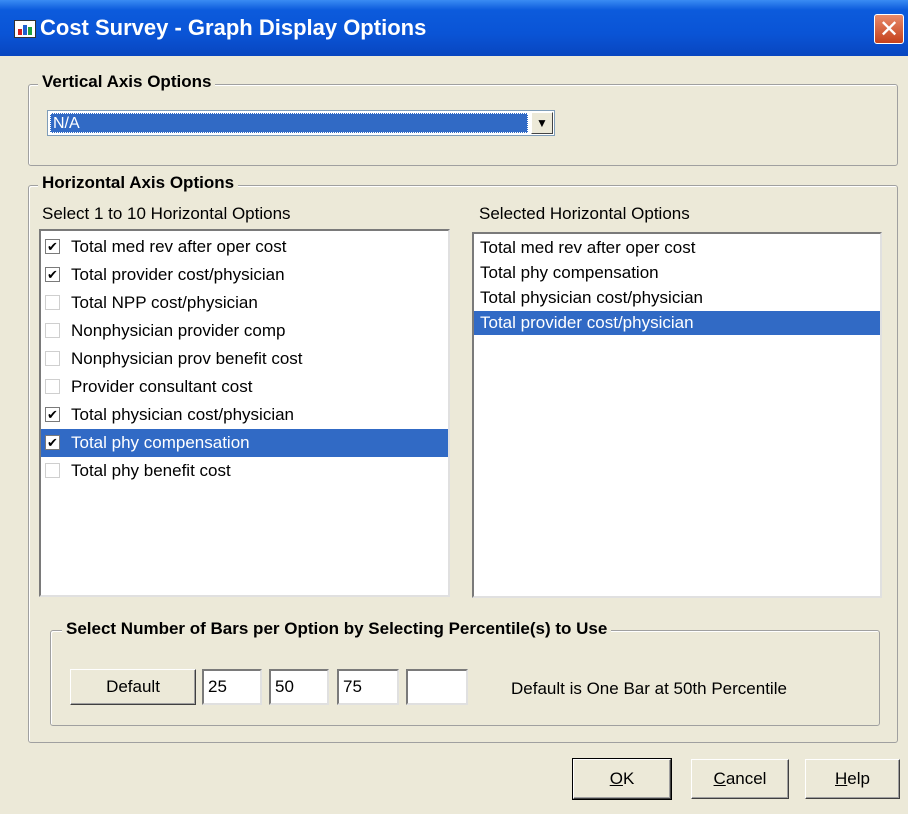 Image resolution: width=908 pixels, height=814 pixels. What do you see at coordinates (649, 688) in the screenshot?
I see `percentile-note: Default is One Bar at 50th Percentile` at bounding box center [649, 688].